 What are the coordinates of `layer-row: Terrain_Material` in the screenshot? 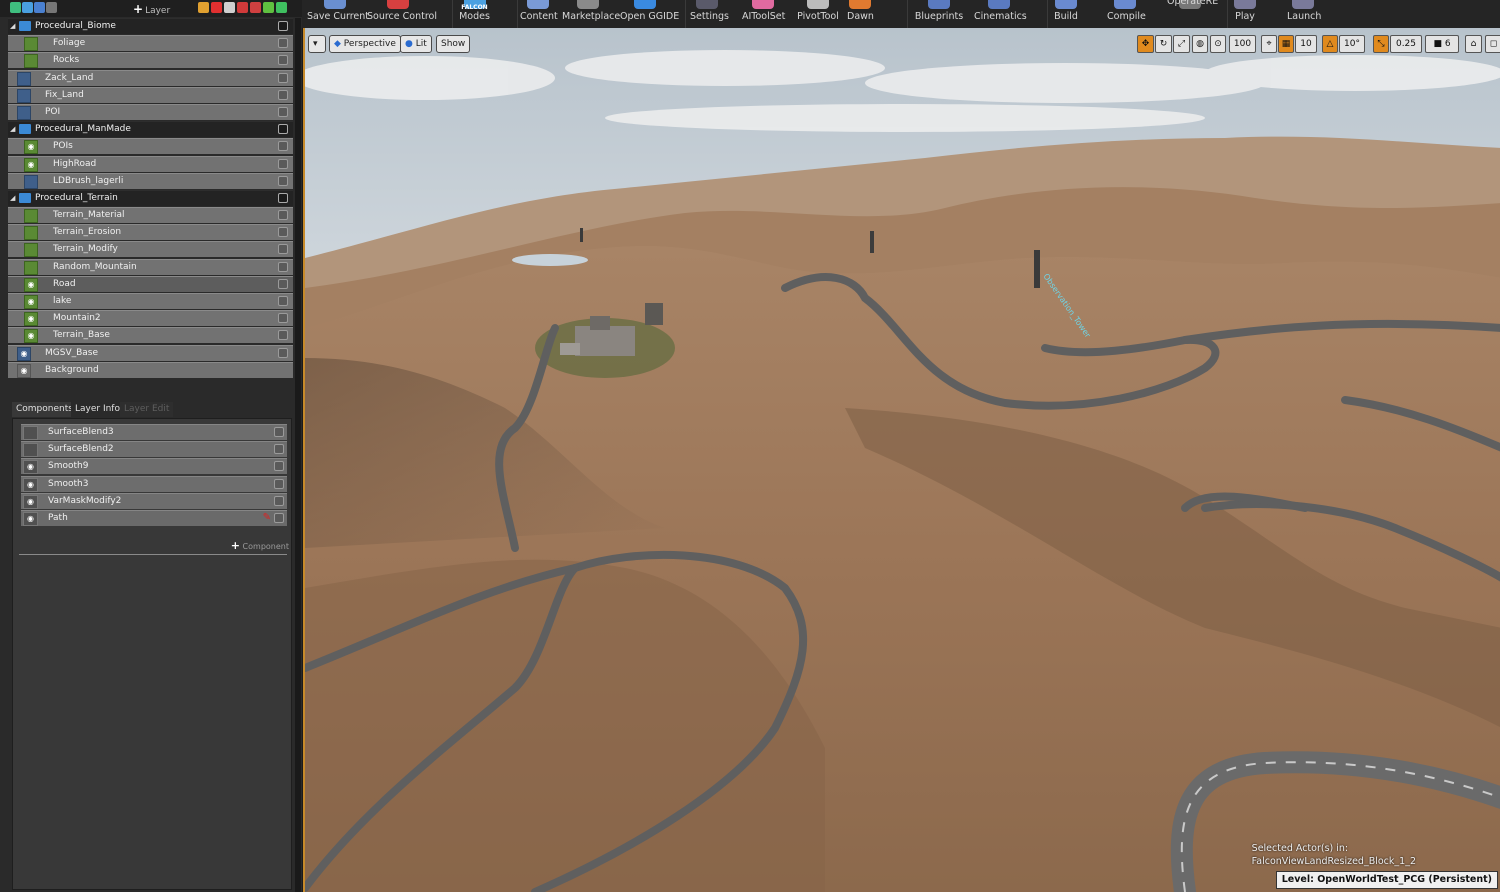 It's located at (150, 215).